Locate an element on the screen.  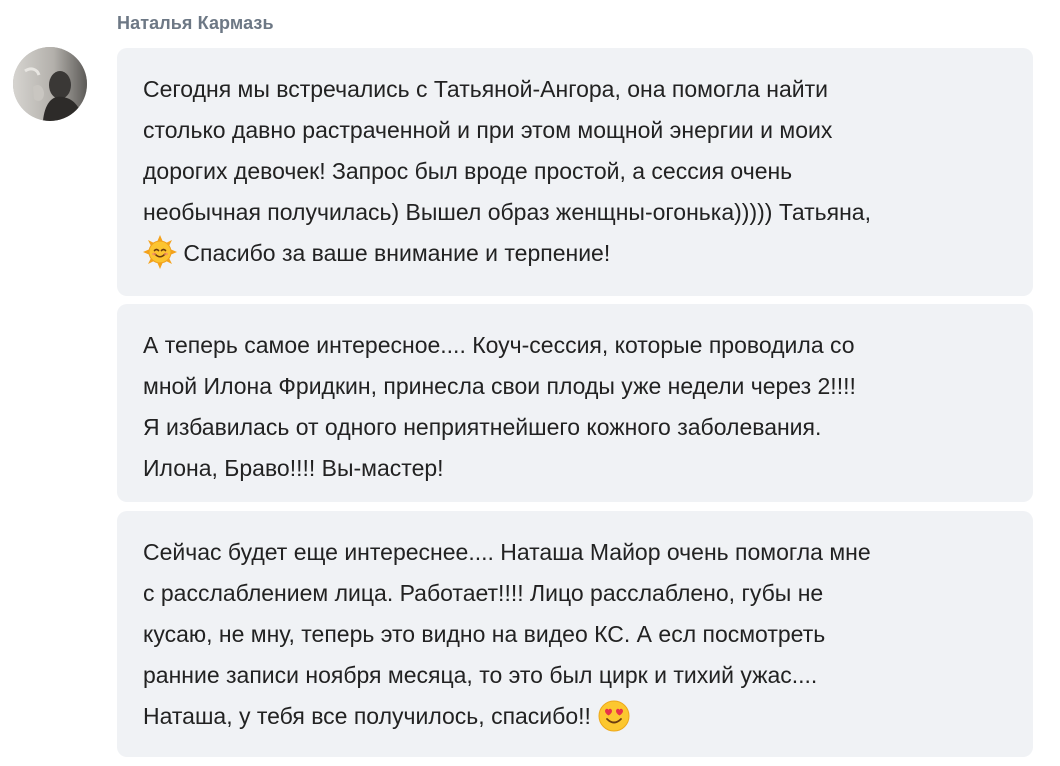
smiling-face-with-heart-eyes-emoji-icon is located at coordinates (614, 715).